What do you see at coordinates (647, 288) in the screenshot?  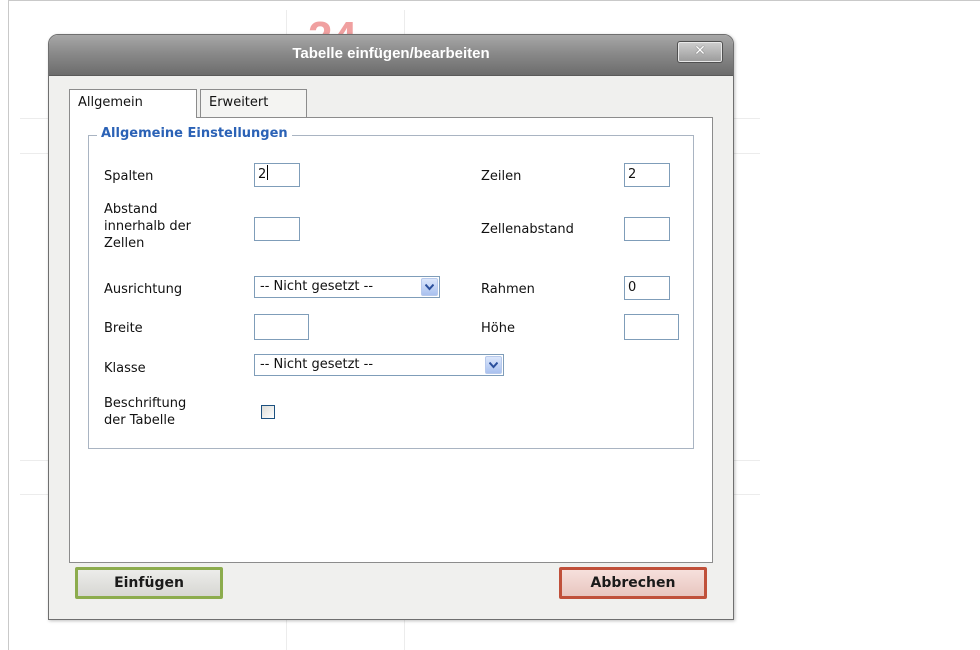 I see `rahmen-input: 0` at bounding box center [647, 288].